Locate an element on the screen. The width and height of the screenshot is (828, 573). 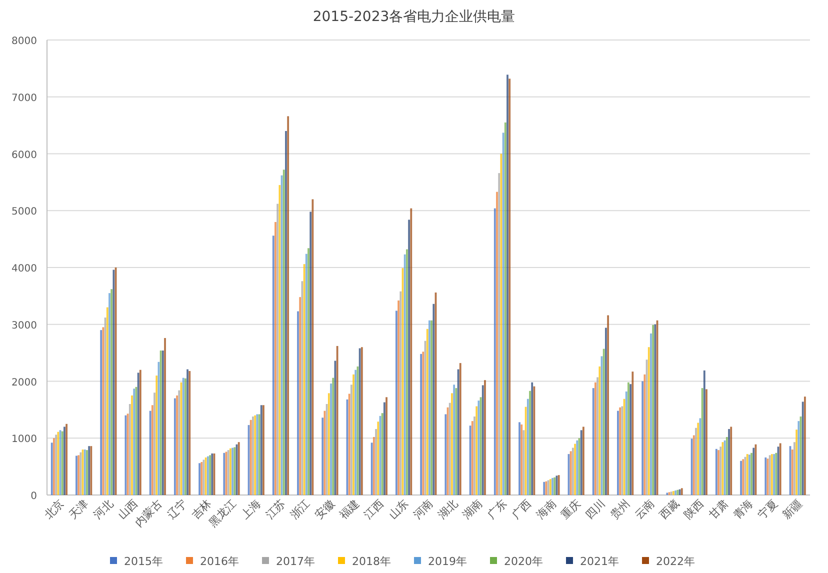
category-label: 湖北 is located at coordinates (447, 509).